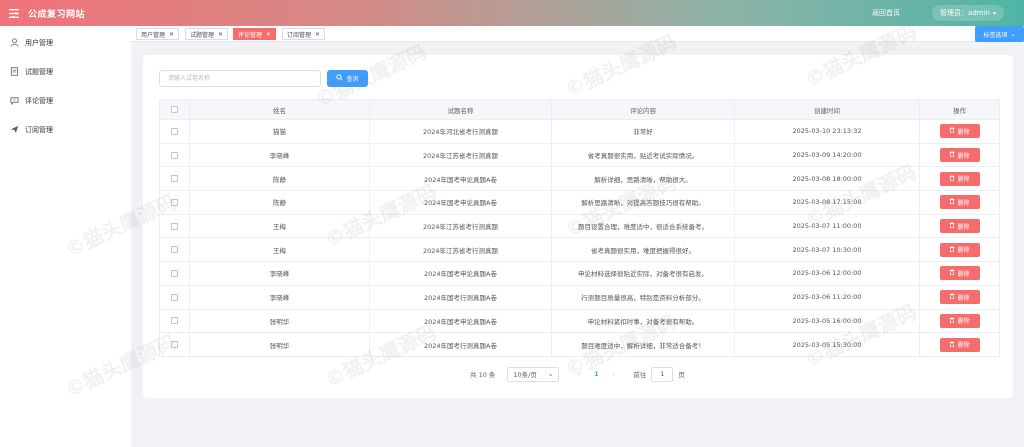 This screenshot has height=447, width=1024. What do you see at coordinates (533, 374) in the screenshot?
I see `page-size-select: 10条/页 ⌄` at bounding box center [533, 374].